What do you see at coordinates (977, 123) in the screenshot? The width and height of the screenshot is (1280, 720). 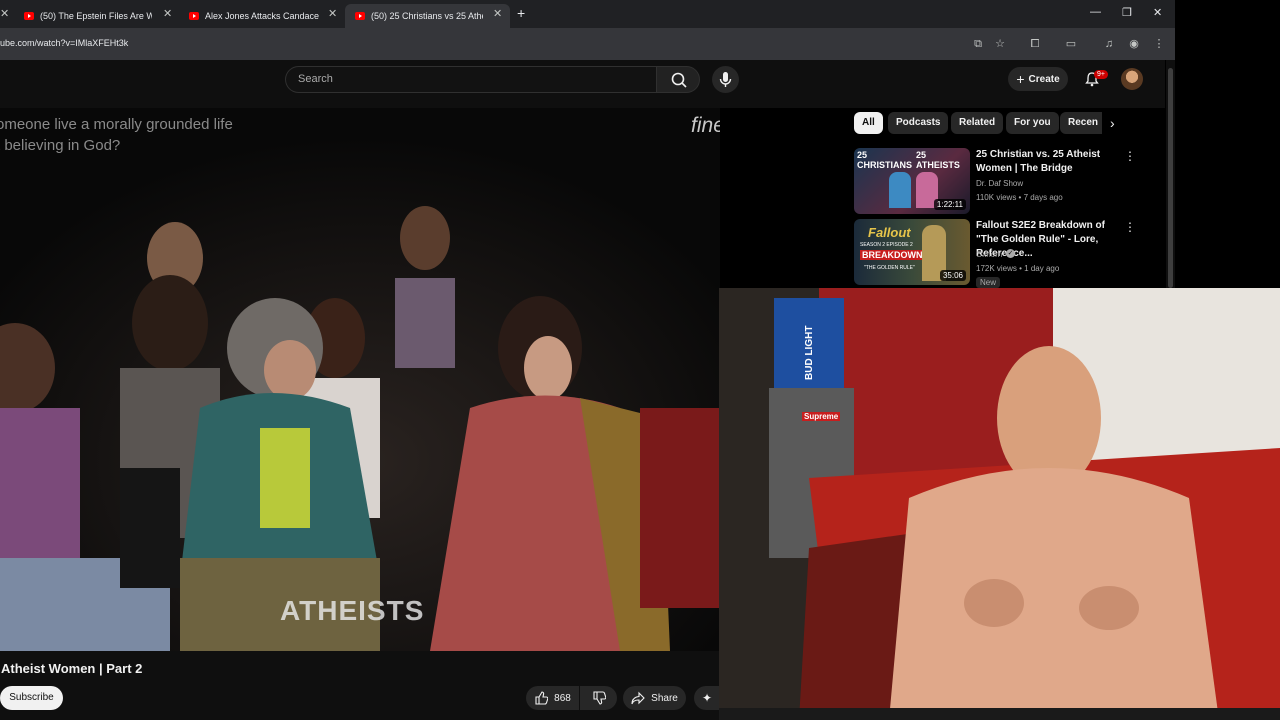 I see `chip-related: Related` at bounding box center [977, 123].